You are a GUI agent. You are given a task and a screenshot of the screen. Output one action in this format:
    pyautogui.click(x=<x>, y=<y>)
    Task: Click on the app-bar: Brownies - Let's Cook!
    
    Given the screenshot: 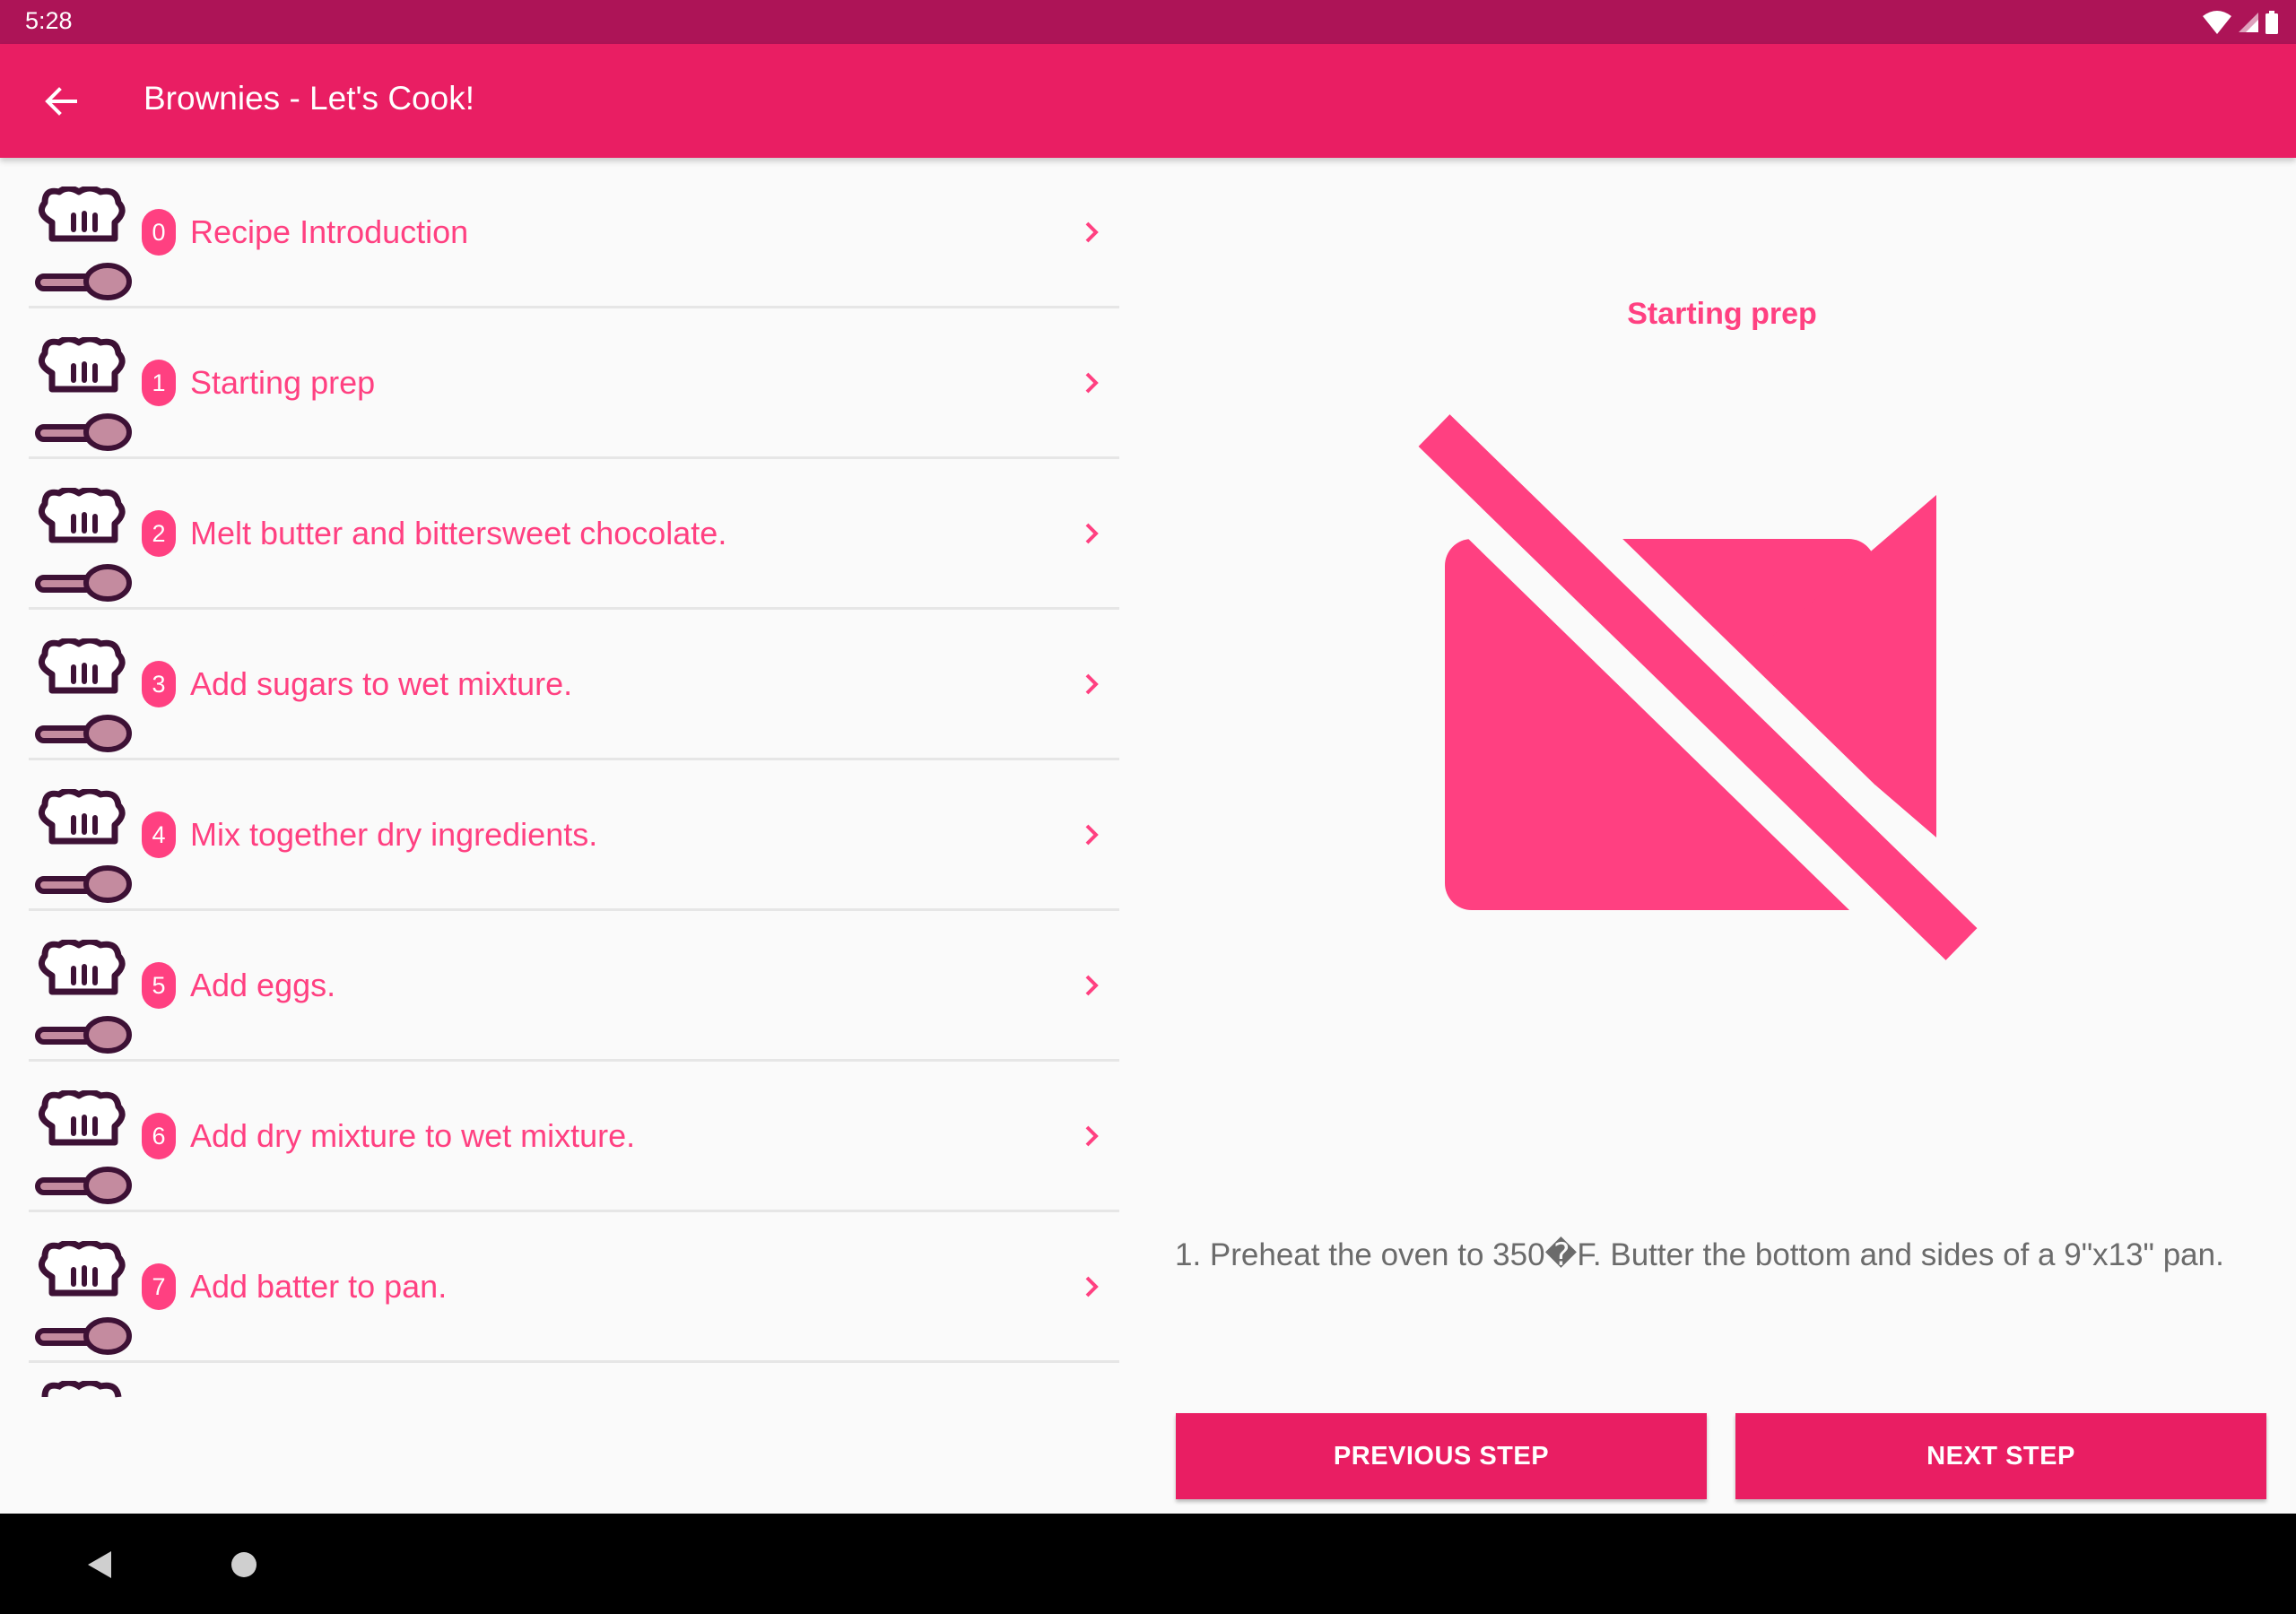 What is the action you would take?
    pyautogui.click(x=1148, y=101)
    